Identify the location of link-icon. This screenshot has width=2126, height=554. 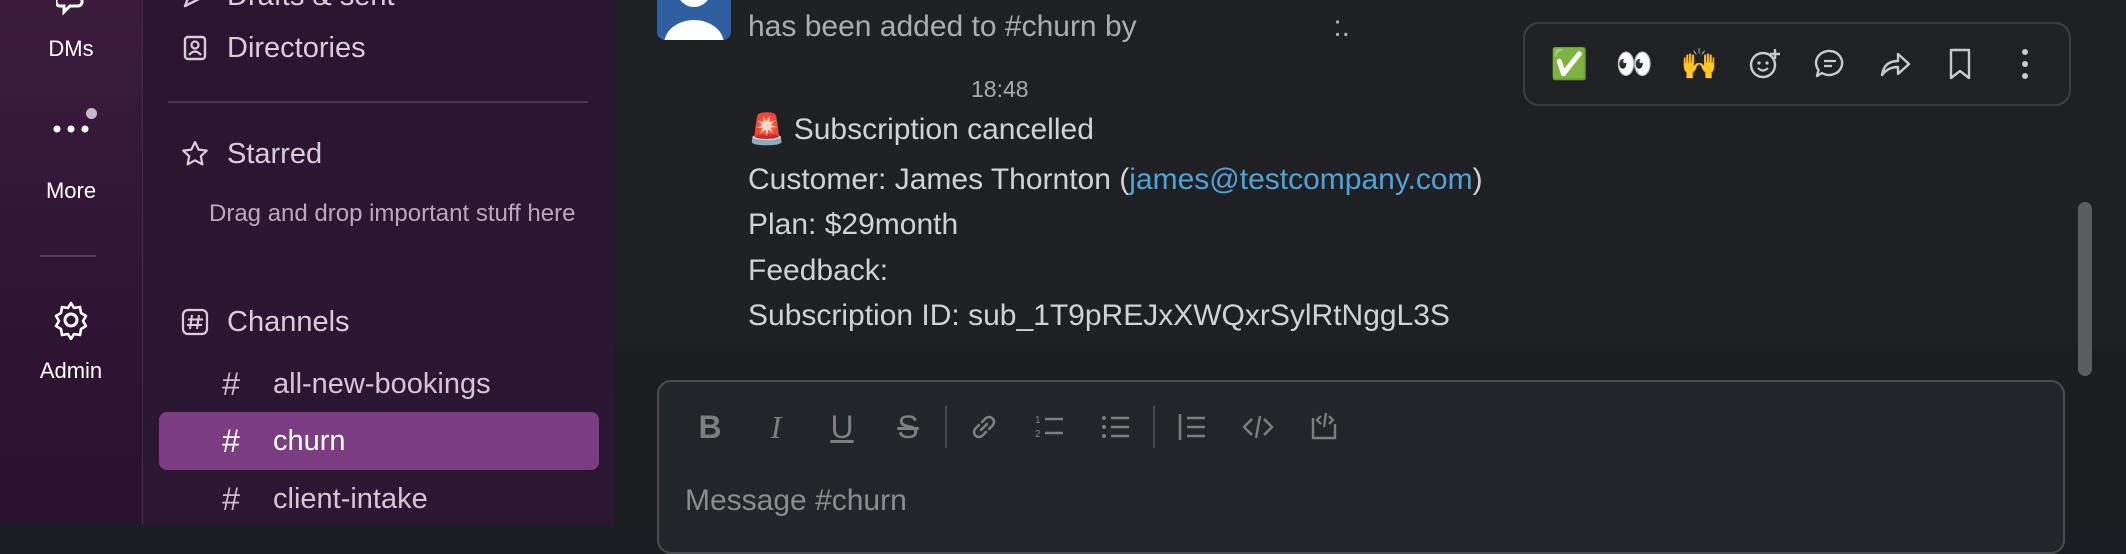
(984, 427).